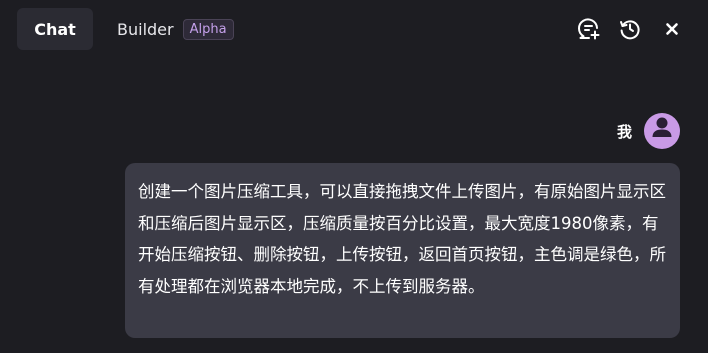 The image size is (708, 353). I want to click on user-icon, so click(662, 131).